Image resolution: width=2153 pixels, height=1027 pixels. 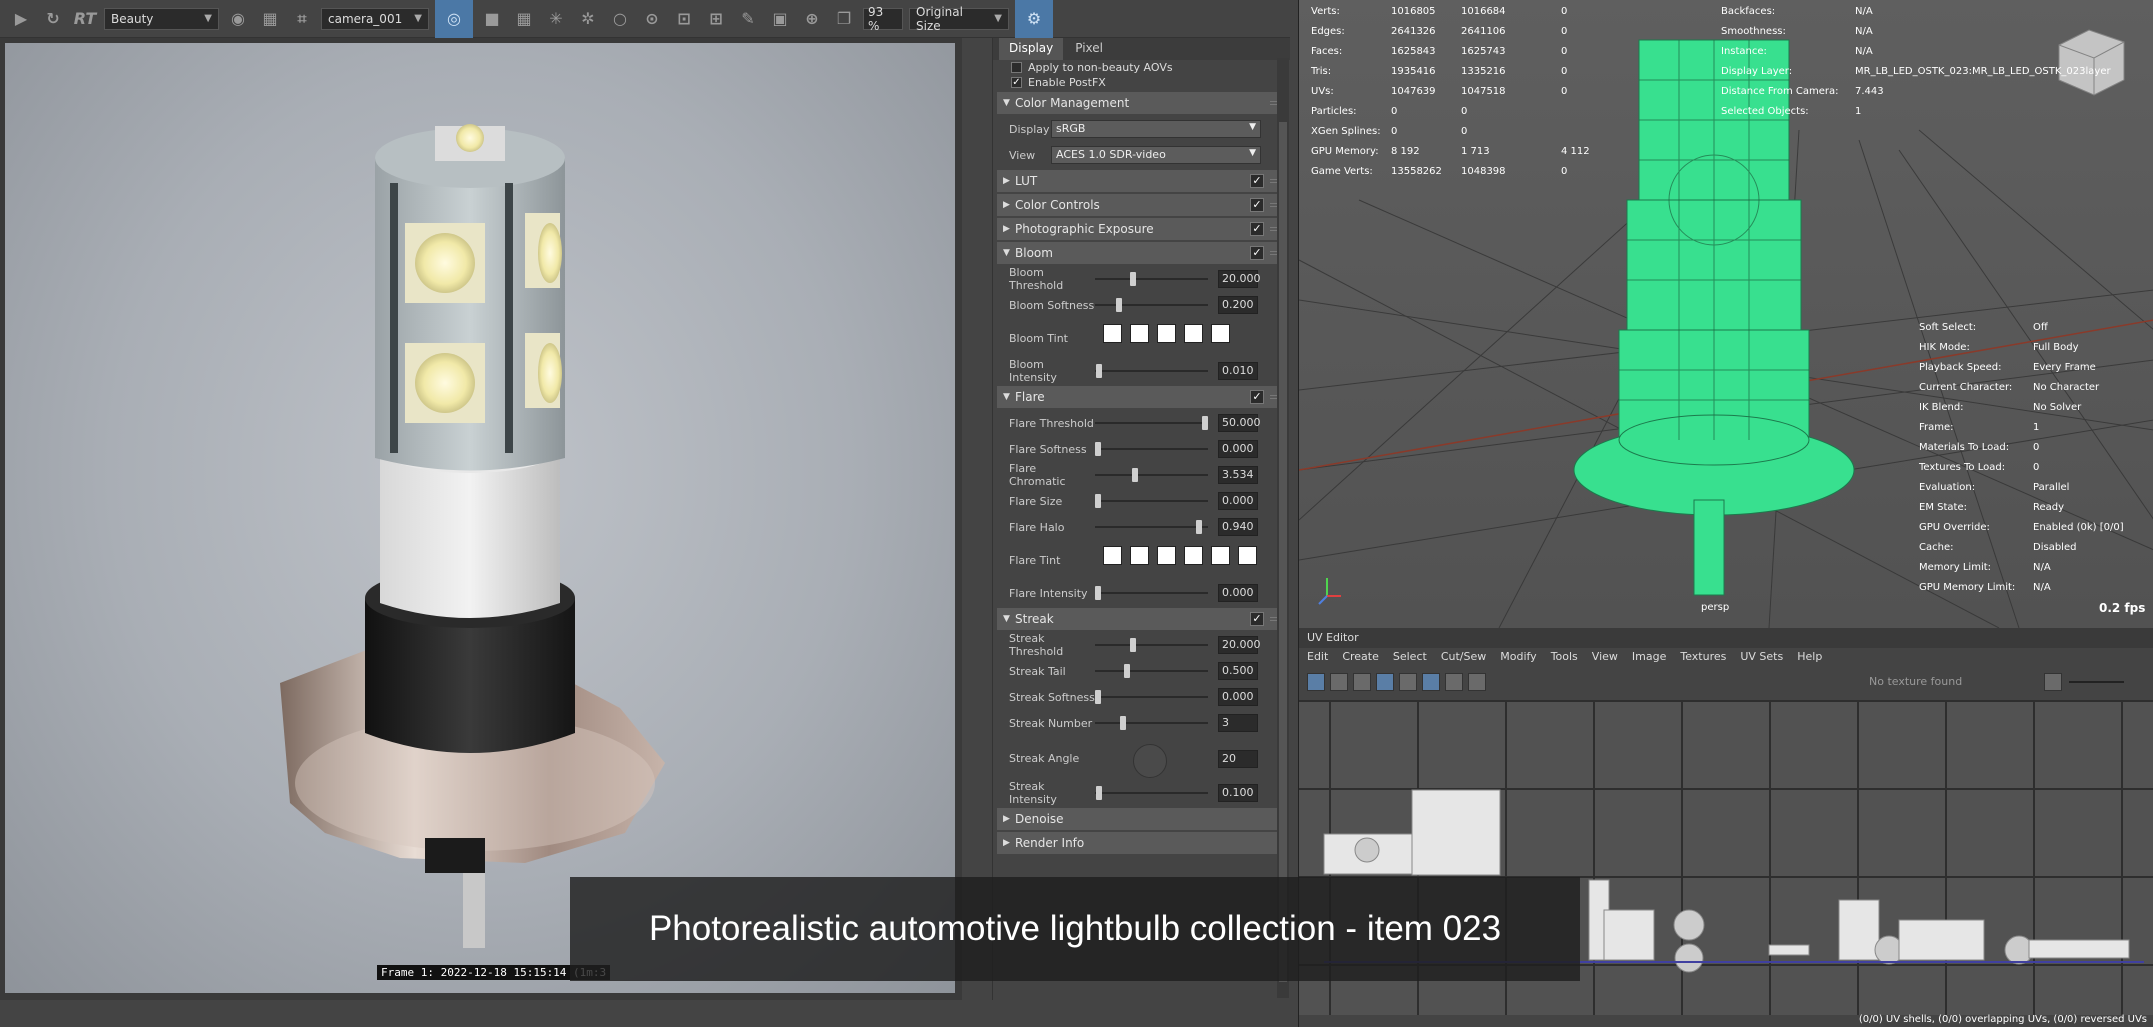 I want to click on streak-angle-dial, so click(x=1150, y=761).